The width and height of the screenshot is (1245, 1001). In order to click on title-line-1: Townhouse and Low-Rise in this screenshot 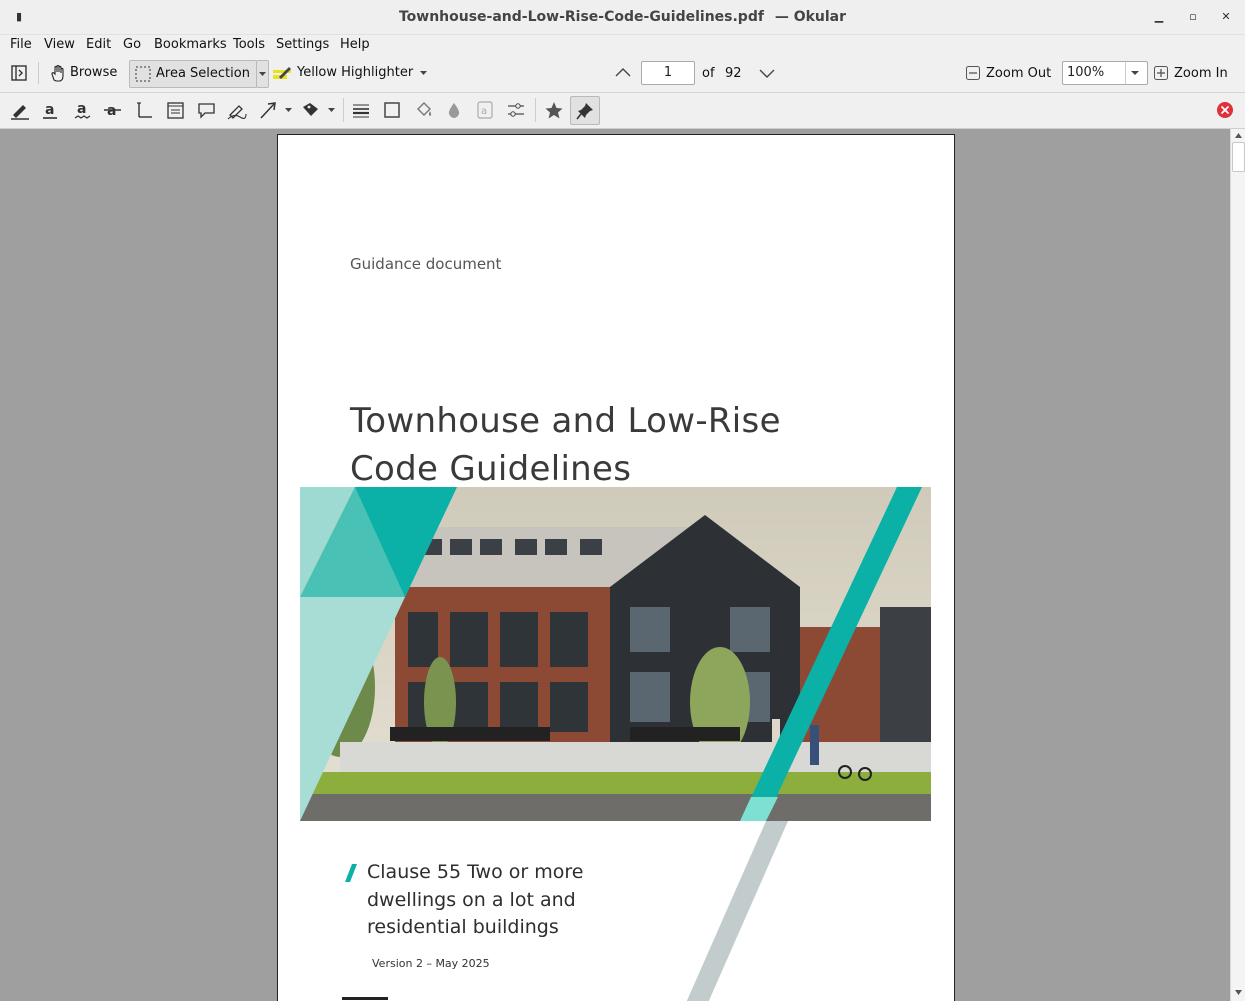, I will do `click(565, 421)`.